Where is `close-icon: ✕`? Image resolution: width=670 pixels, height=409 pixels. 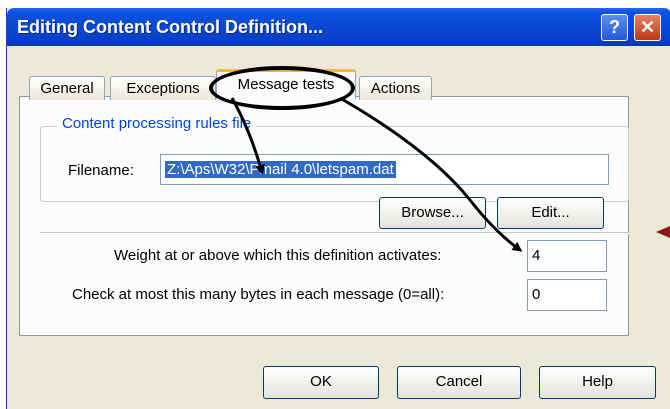
close-icon: ✕ is located at coordinates (647, 27).